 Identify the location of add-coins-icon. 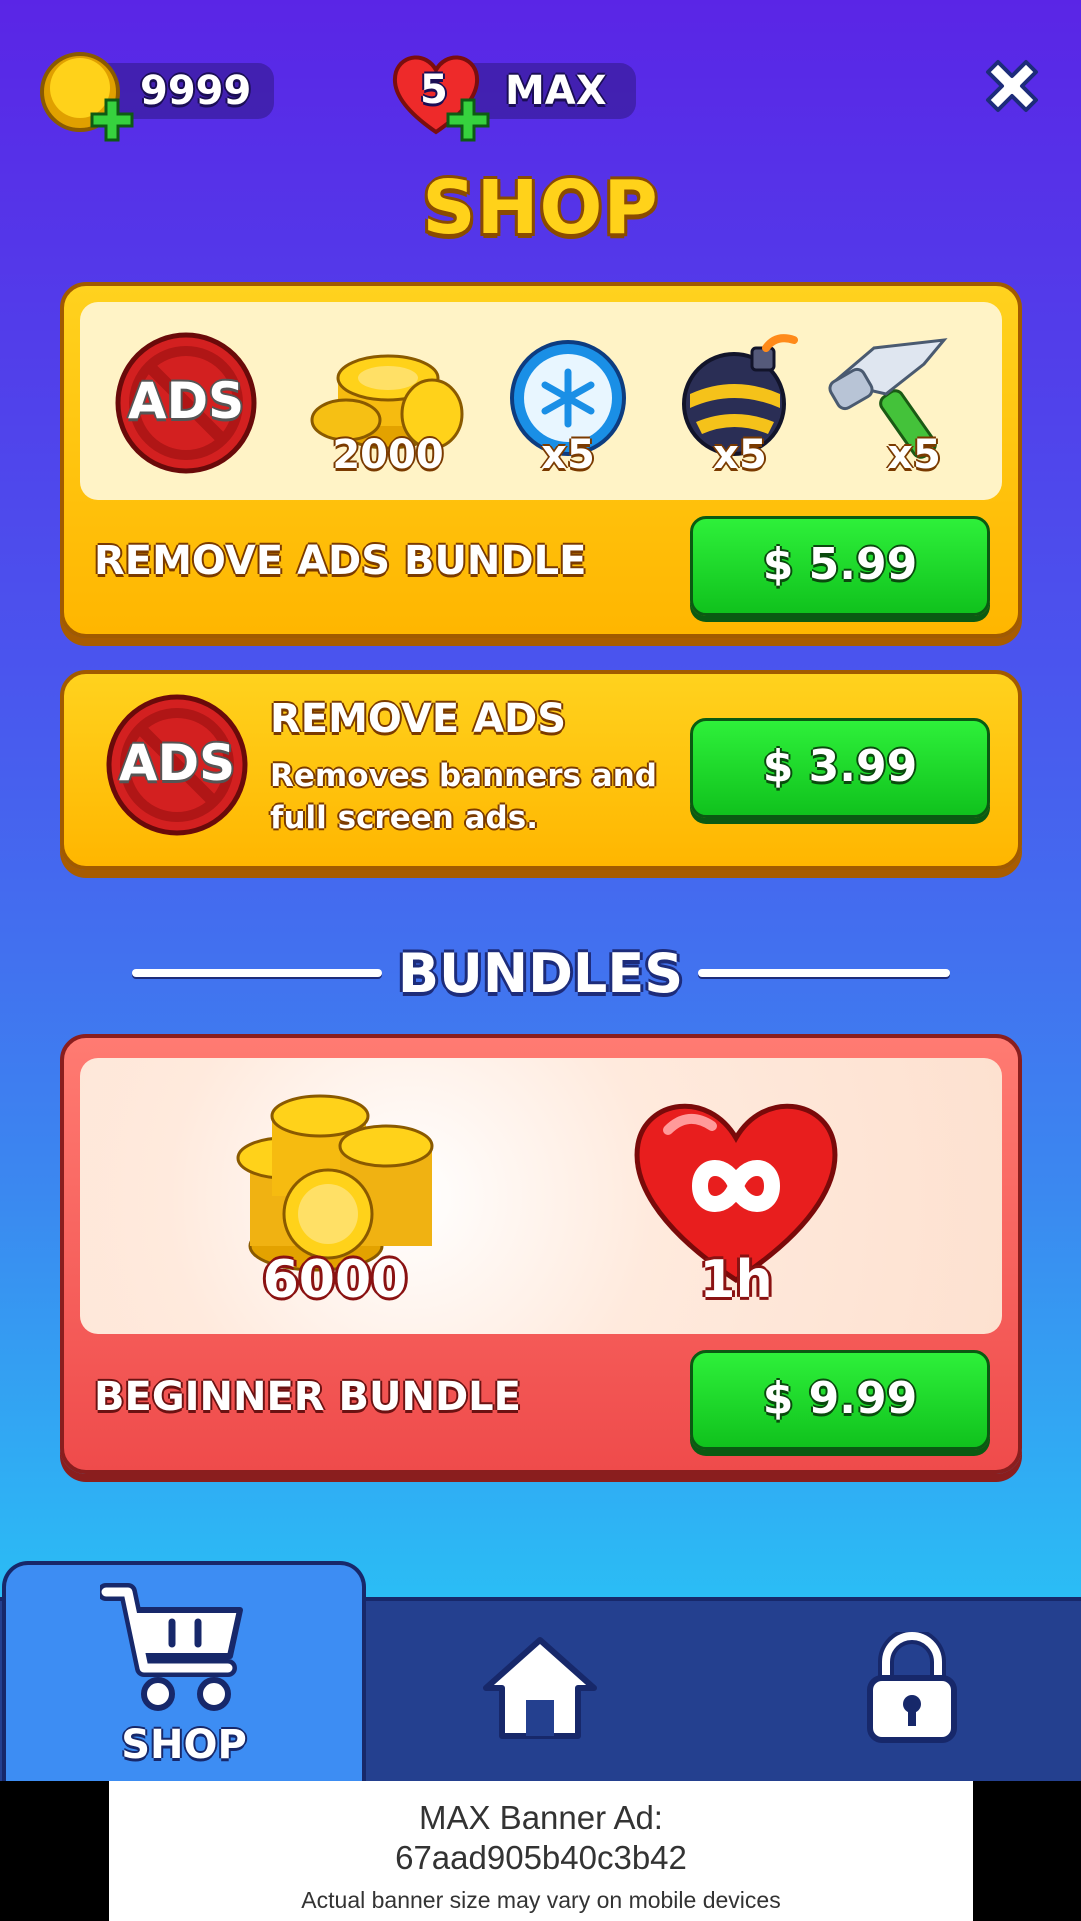
(112, 120).